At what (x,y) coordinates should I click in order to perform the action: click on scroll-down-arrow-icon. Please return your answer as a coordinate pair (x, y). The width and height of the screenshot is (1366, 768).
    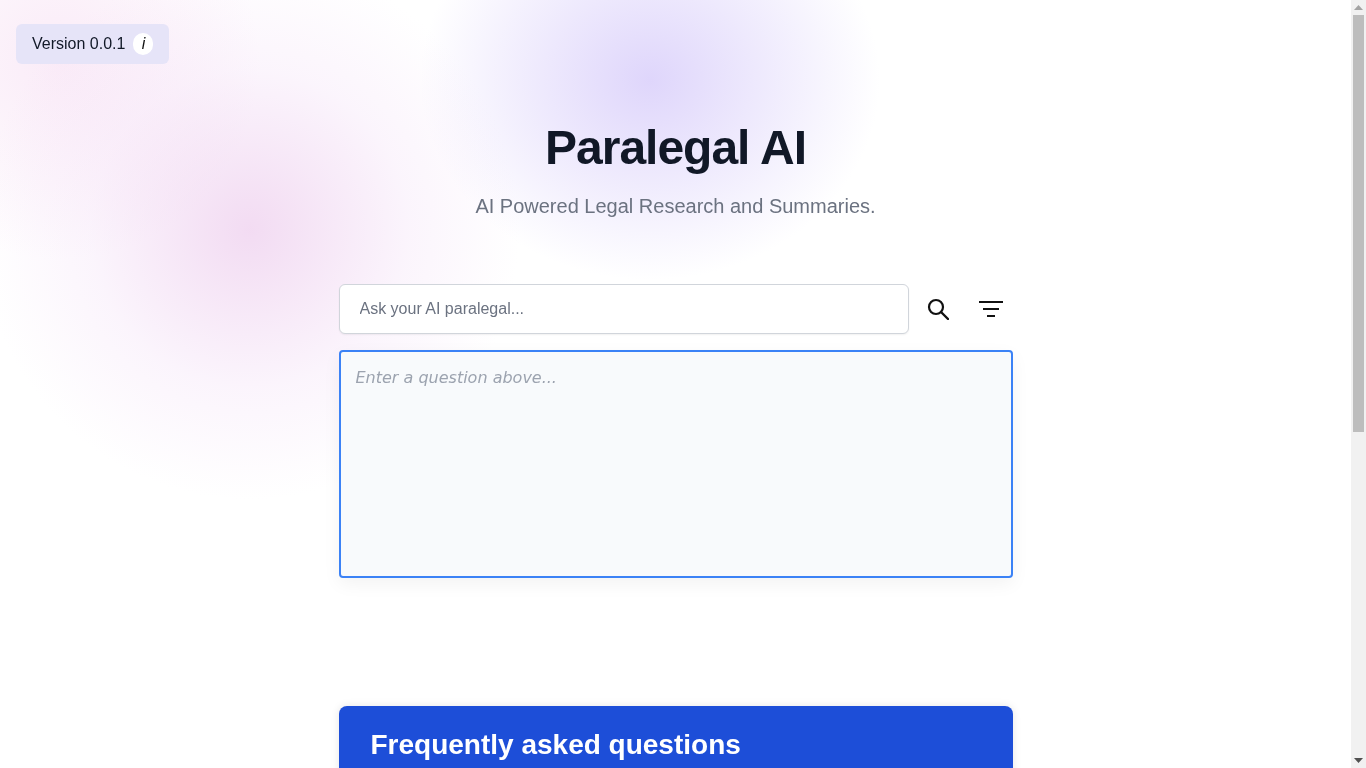
    Looking at the image, I should click on (1358, 760).